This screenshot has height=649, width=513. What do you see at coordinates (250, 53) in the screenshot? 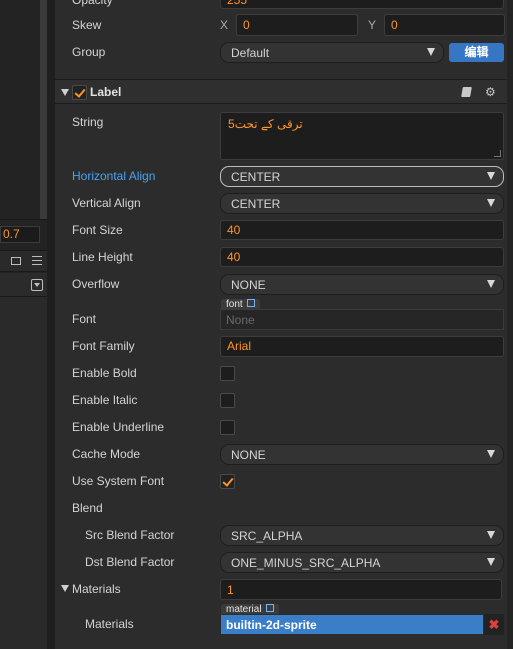
I see `group-value: Default` at bounding box center [250, 53].